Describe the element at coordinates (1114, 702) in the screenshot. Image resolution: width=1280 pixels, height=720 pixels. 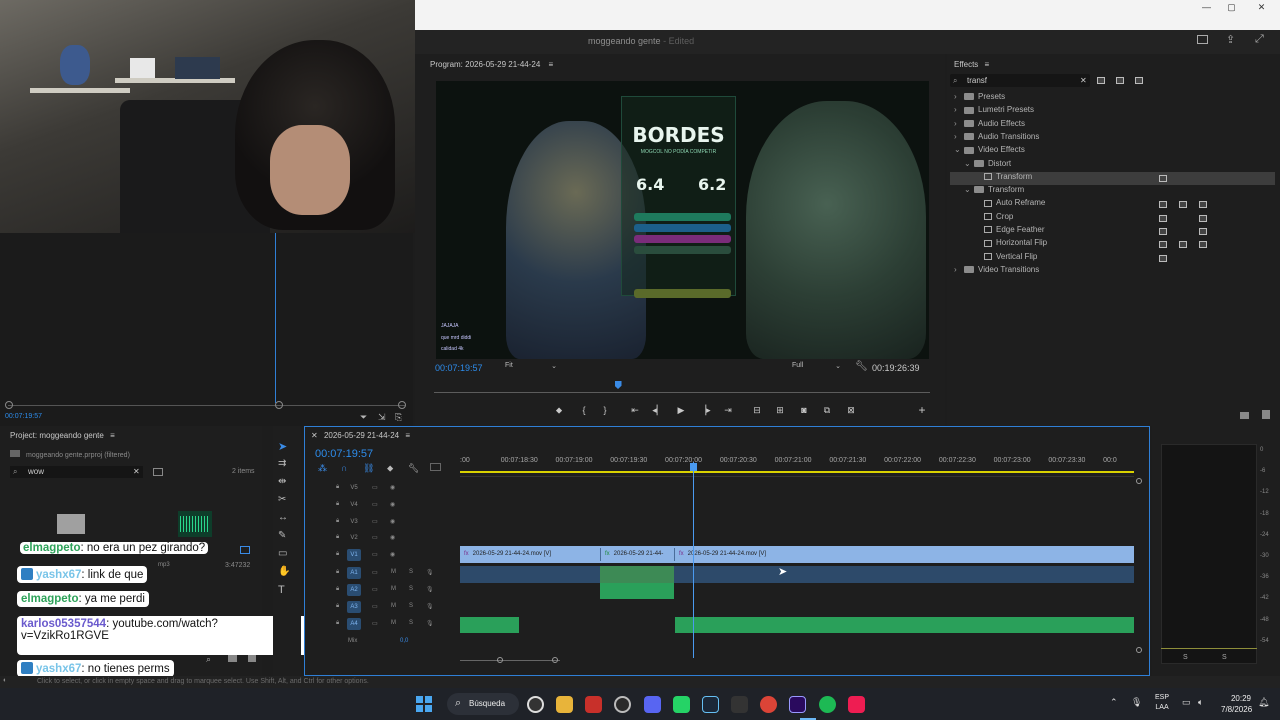
I see `tray-chevron-icon: ⌃` at that location.